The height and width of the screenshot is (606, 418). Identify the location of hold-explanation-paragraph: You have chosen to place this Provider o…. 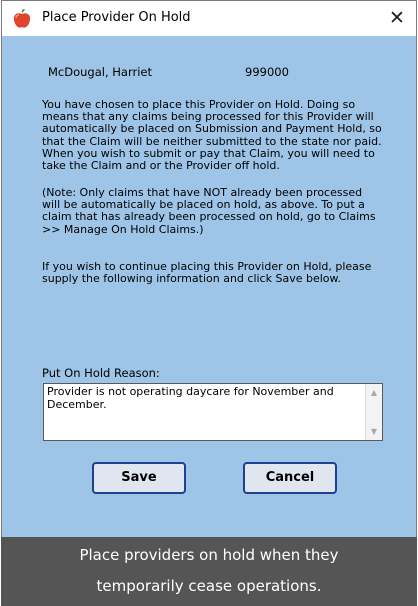
(212, 135).